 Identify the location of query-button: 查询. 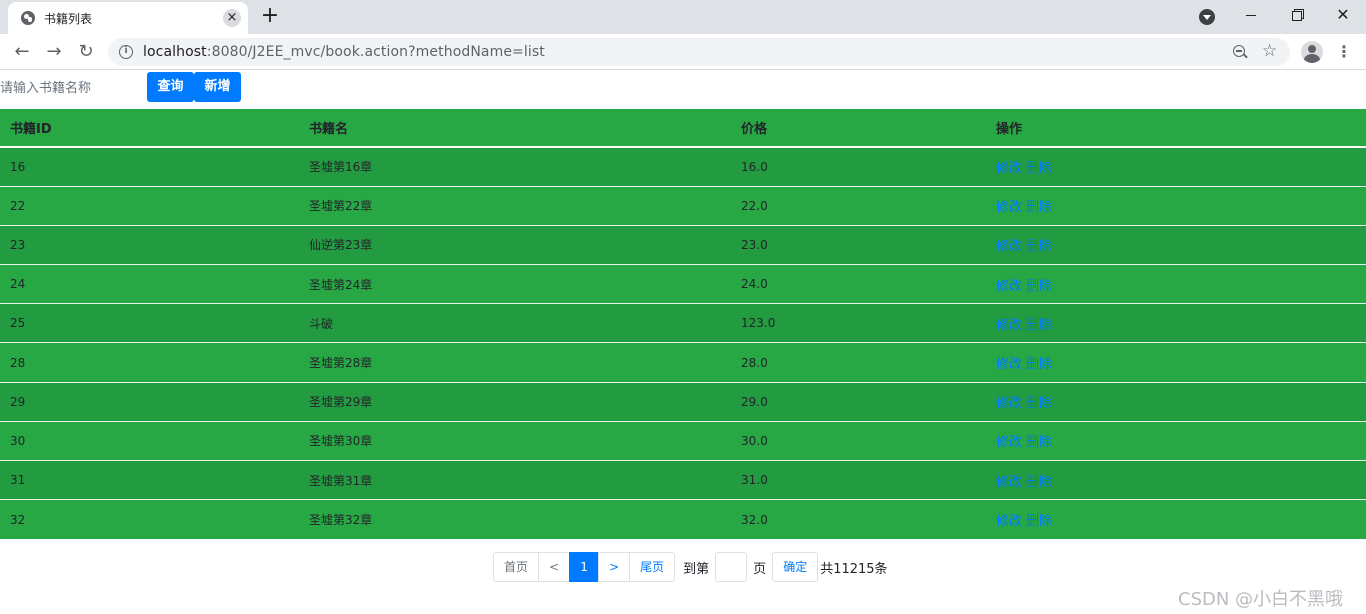
(170, 87).